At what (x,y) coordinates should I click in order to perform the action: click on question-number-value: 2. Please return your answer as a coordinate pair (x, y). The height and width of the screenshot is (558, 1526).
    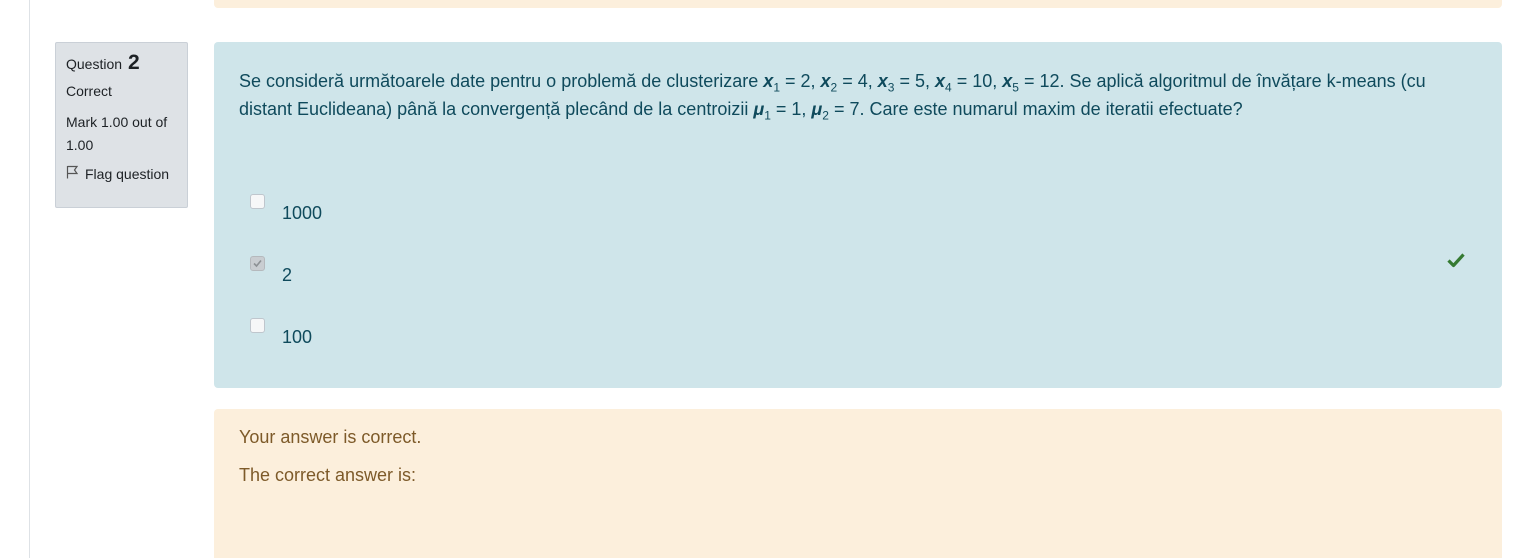
    Looking at the image, I should click on (133, 62).